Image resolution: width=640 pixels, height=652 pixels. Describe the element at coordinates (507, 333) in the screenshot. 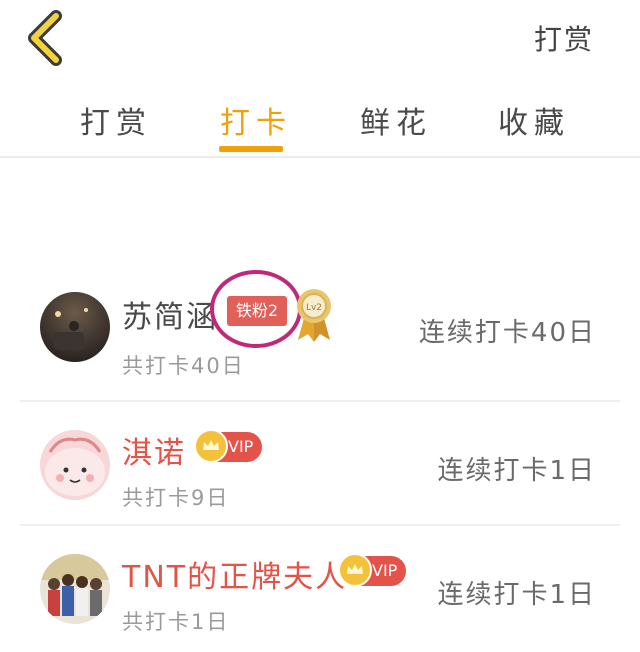

I see `streak-days: 连续打卡40日` at that location.